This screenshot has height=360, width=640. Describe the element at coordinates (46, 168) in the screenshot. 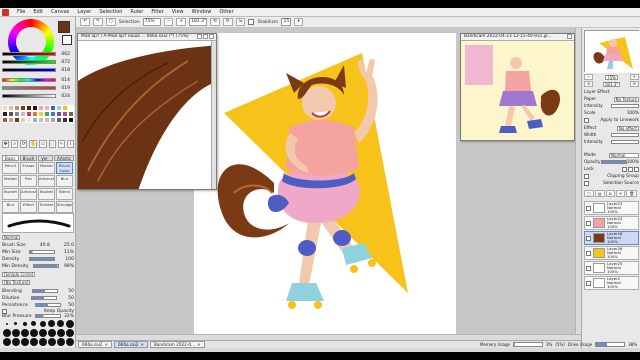

I see `brush-marker: Marker` at that location.